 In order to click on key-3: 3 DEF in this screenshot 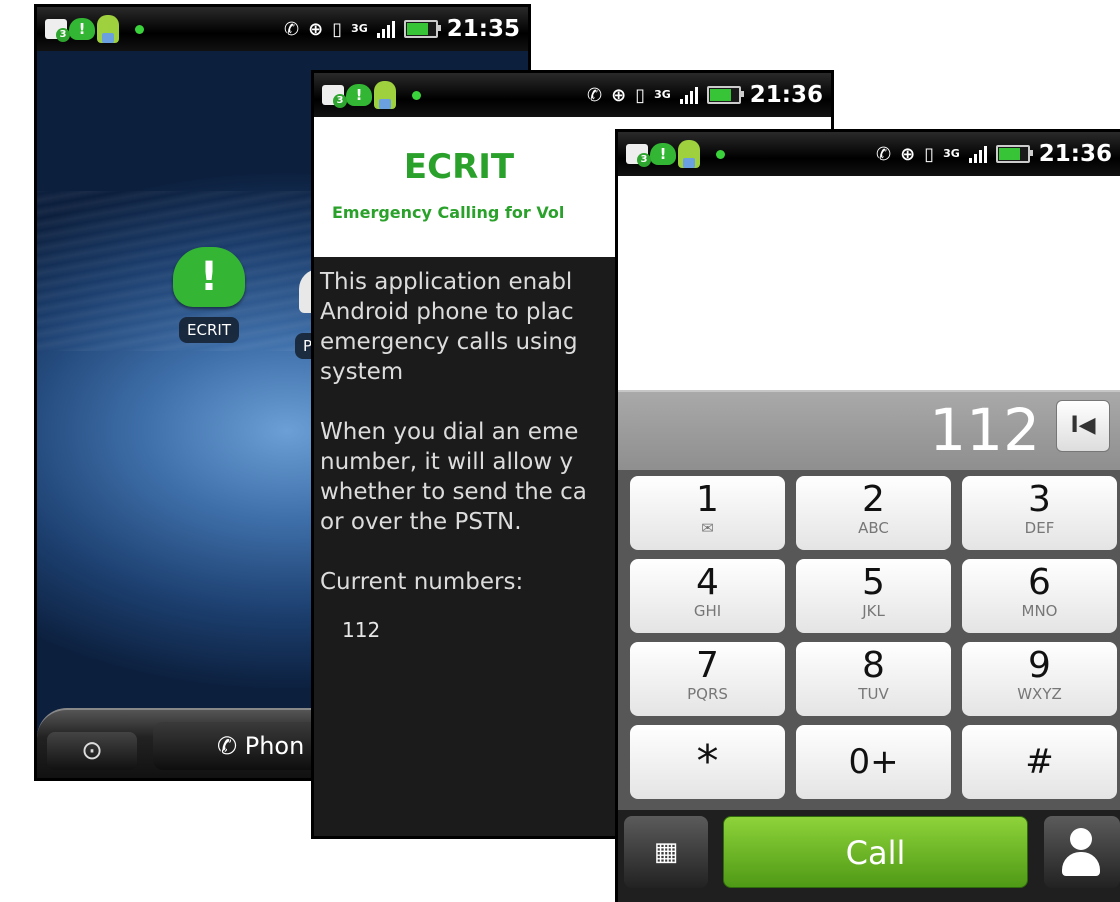, I will do `click(1039, 513)`.